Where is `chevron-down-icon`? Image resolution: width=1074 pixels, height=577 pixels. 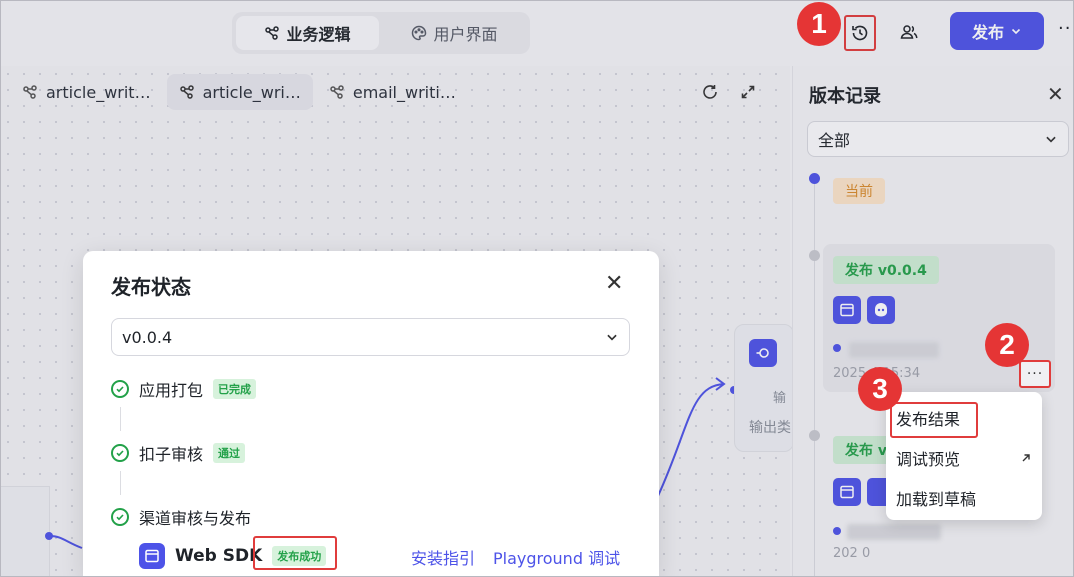
chevron-down-icon is located at coordinates (612, 337).